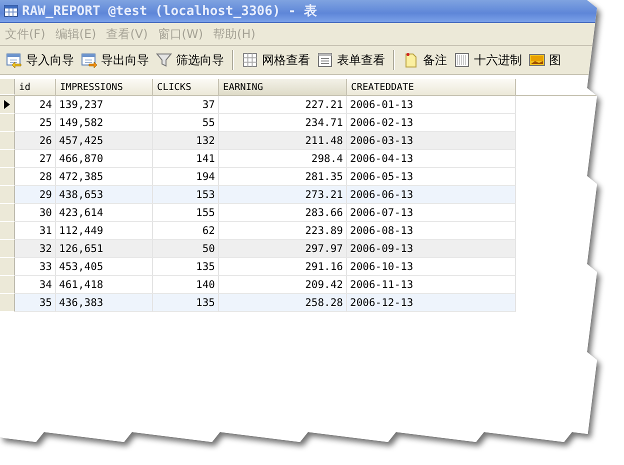  What do you see at coordinates (186, 303) in the screenshot?
I see `table-cell: 135` at bounding box center [186, 303].